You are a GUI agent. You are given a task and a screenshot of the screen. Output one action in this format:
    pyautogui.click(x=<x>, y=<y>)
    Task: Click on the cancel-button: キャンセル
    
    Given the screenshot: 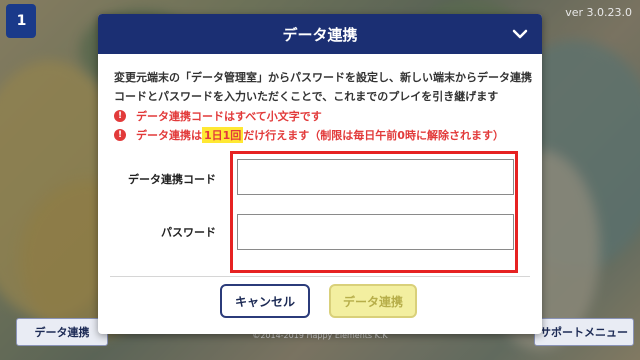 What is the action you would take?
    pyautogui.click(x=265, y=301)
    